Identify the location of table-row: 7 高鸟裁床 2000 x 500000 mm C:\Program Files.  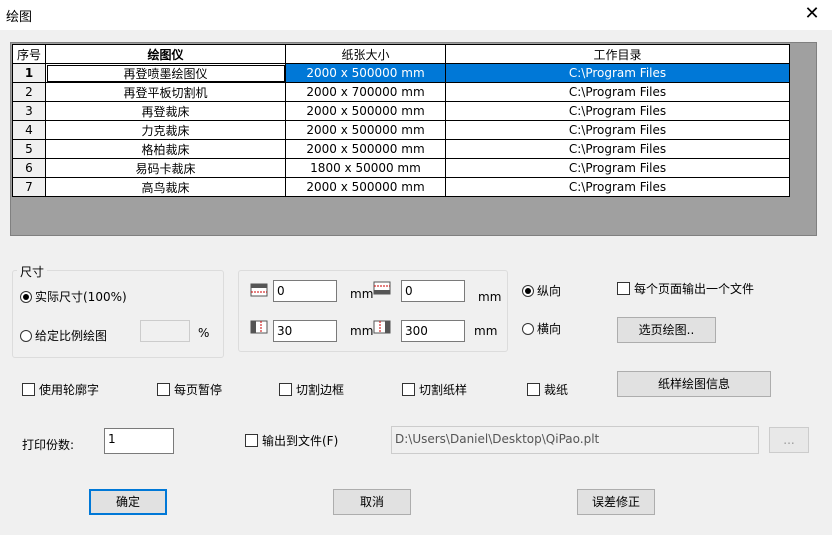
(401, 187).